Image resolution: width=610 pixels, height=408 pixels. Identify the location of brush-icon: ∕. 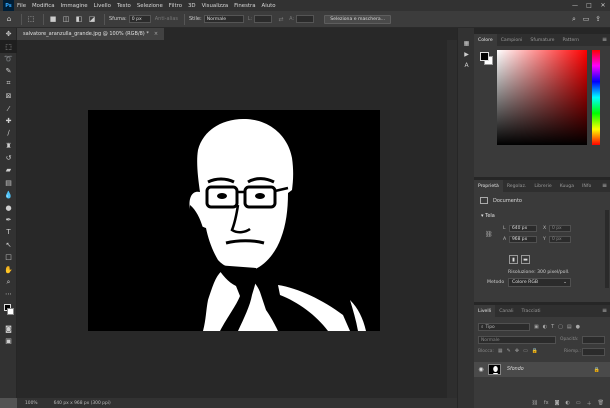
(8, 133).